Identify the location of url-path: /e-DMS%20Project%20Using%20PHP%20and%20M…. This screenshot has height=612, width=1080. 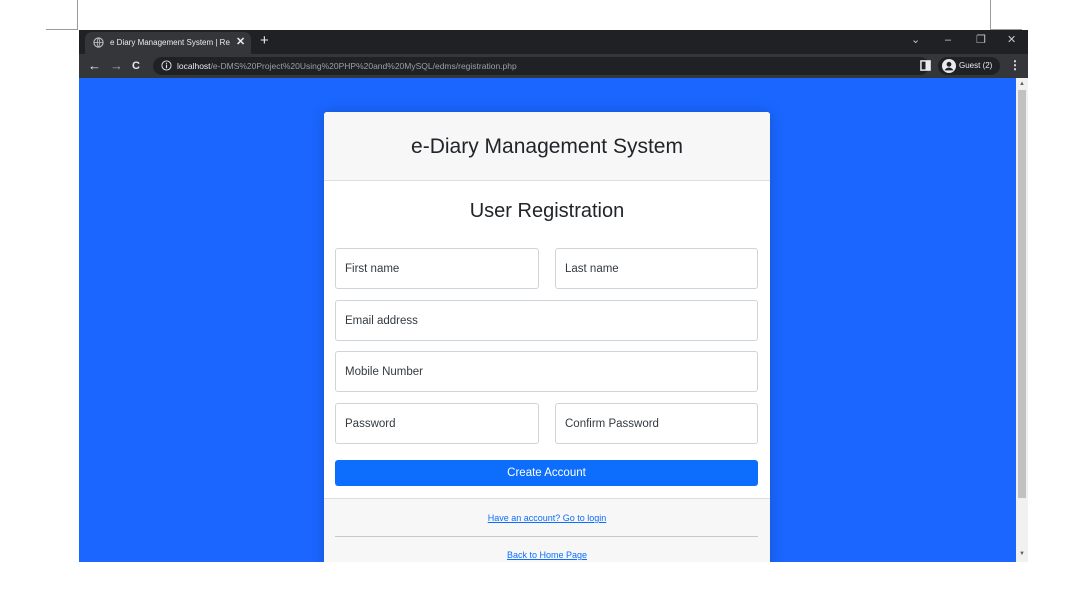
(363, 66).